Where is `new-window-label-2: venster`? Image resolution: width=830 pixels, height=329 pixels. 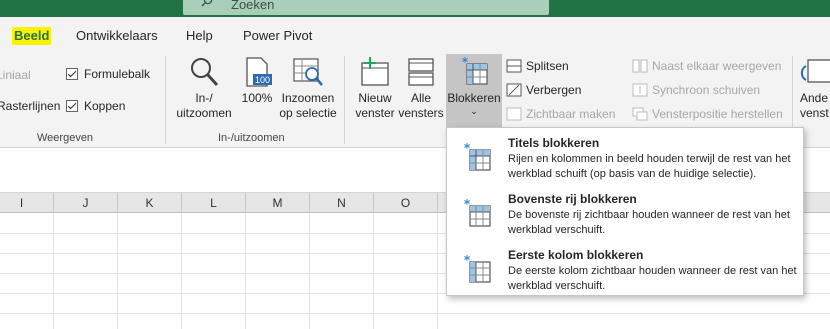 new-window-label-2: venster is located at coordinates (375, 113).